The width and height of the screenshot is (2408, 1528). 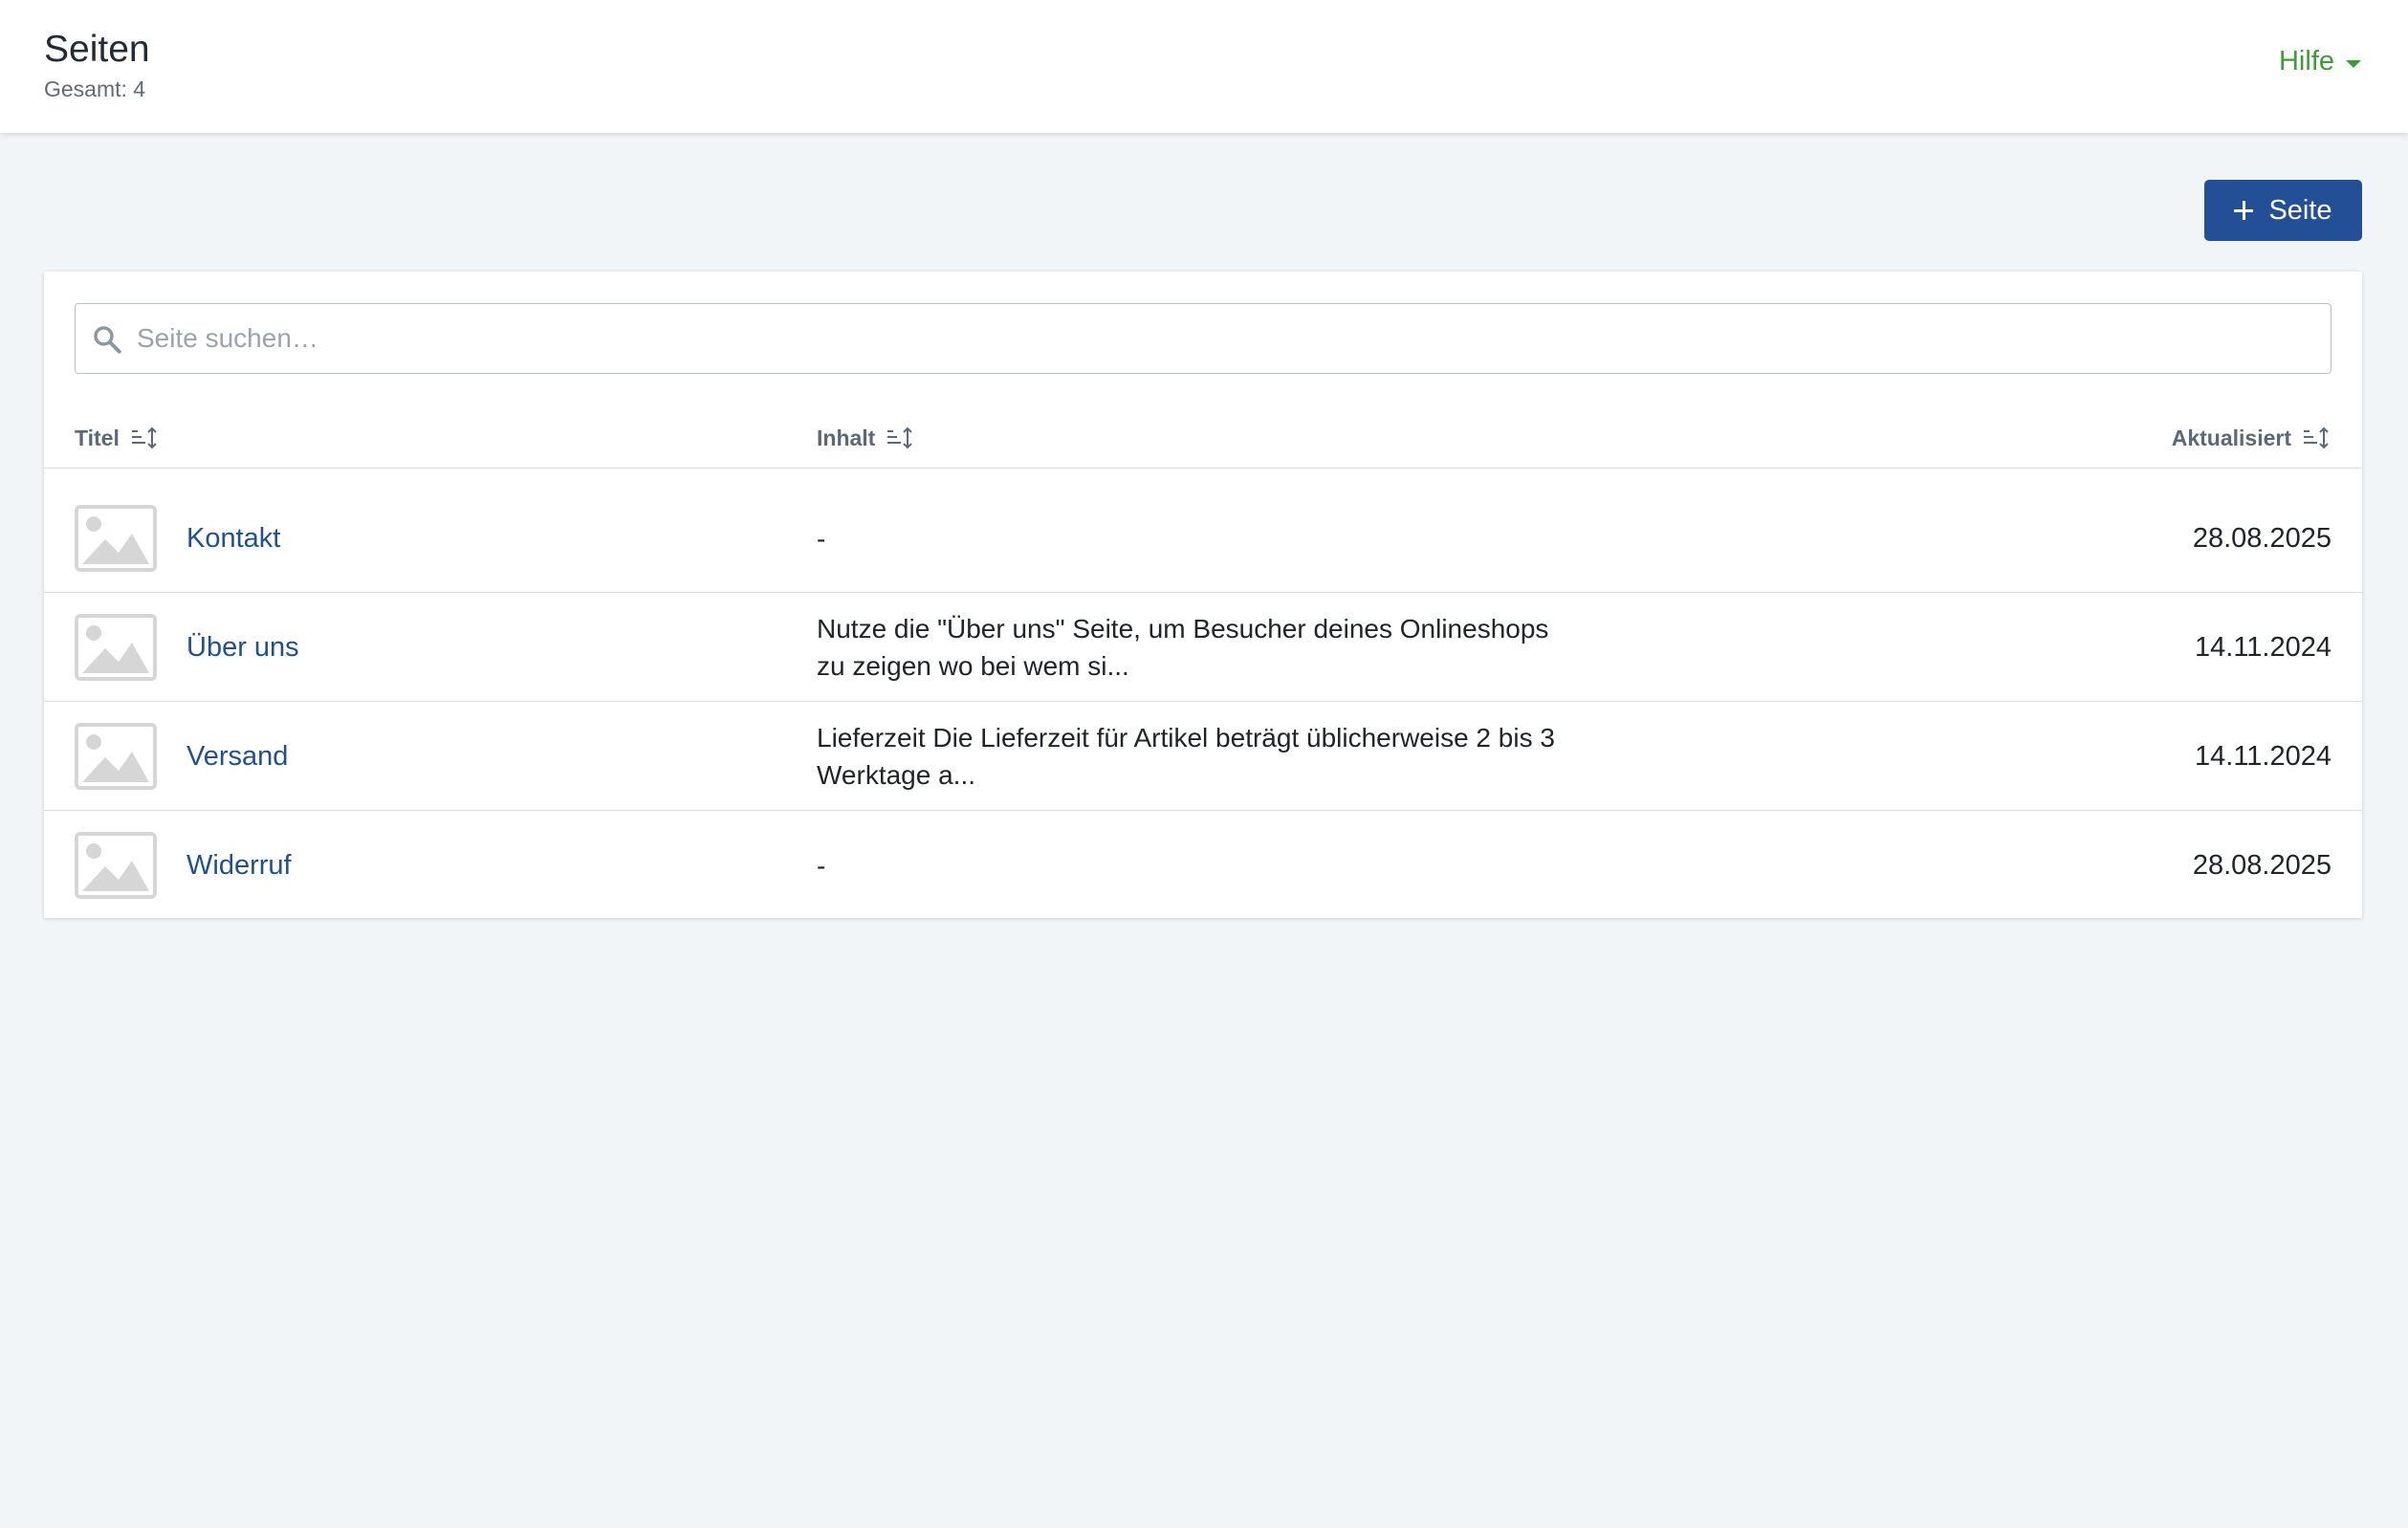 What do you see at coordinates (1203, 538) in the screenshot?
I see `table-row: Kontakt - 28.08.2025` at bounding box center [1203, 538].